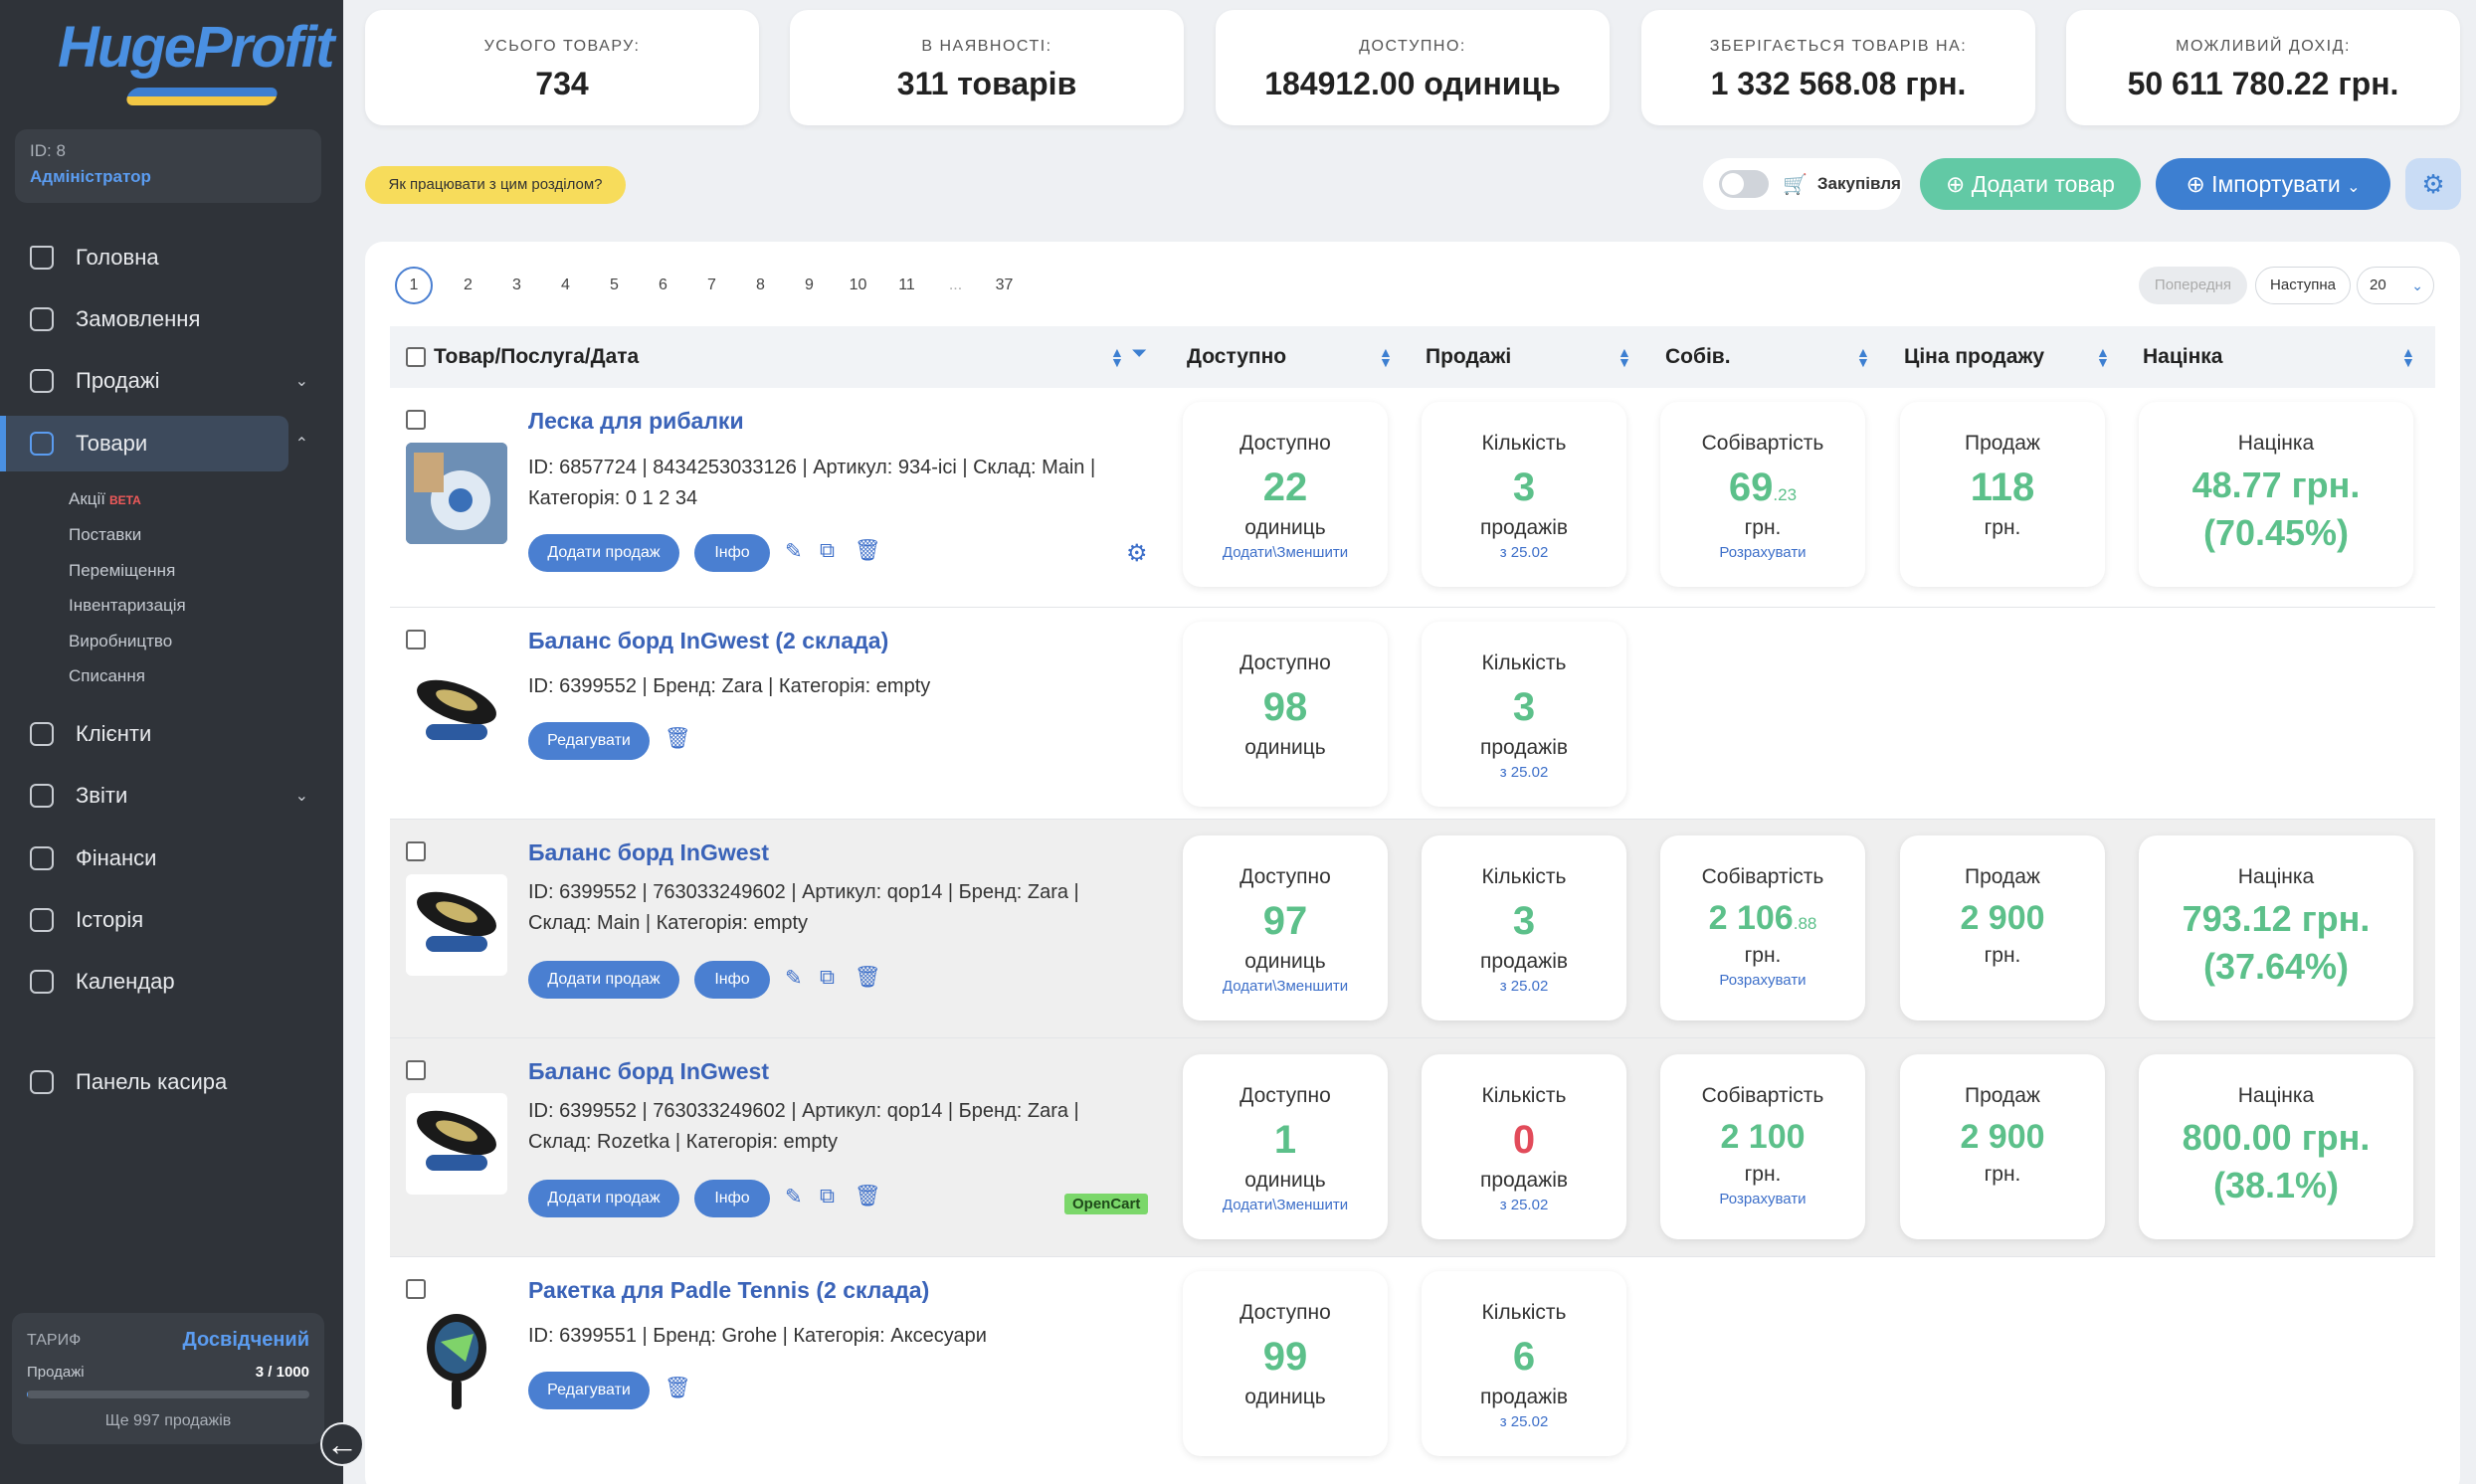  I want to click on import-button: ⊕ Імпортувати ⌄, so click(2273, 184).